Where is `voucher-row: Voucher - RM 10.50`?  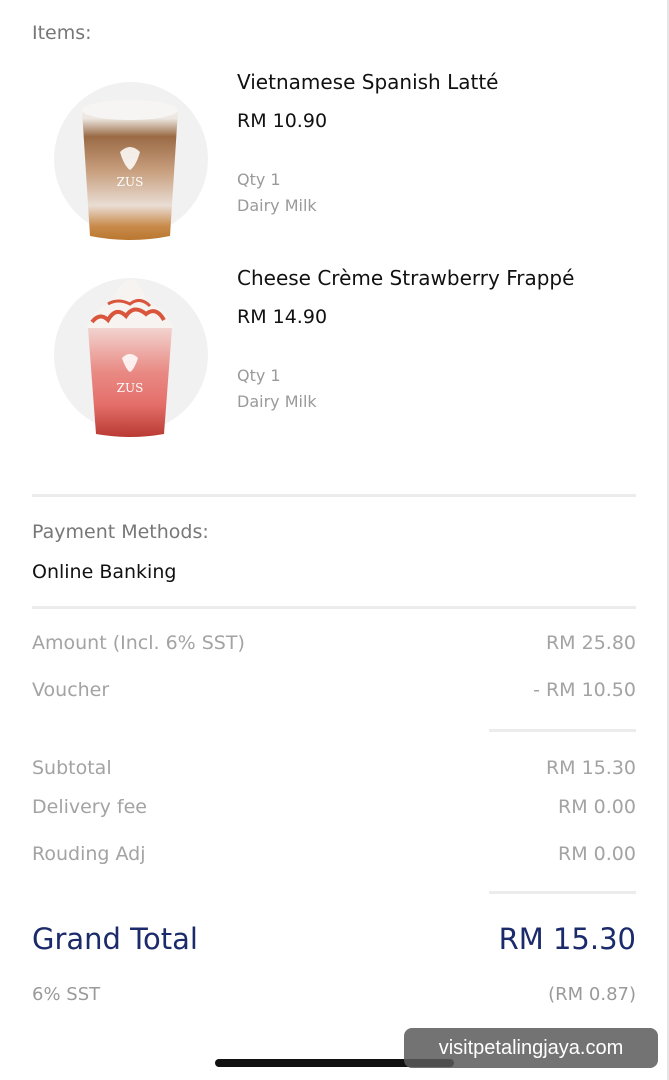 voucher-row: Voucher - RM 10.50 is located at coordinates (334, 693).